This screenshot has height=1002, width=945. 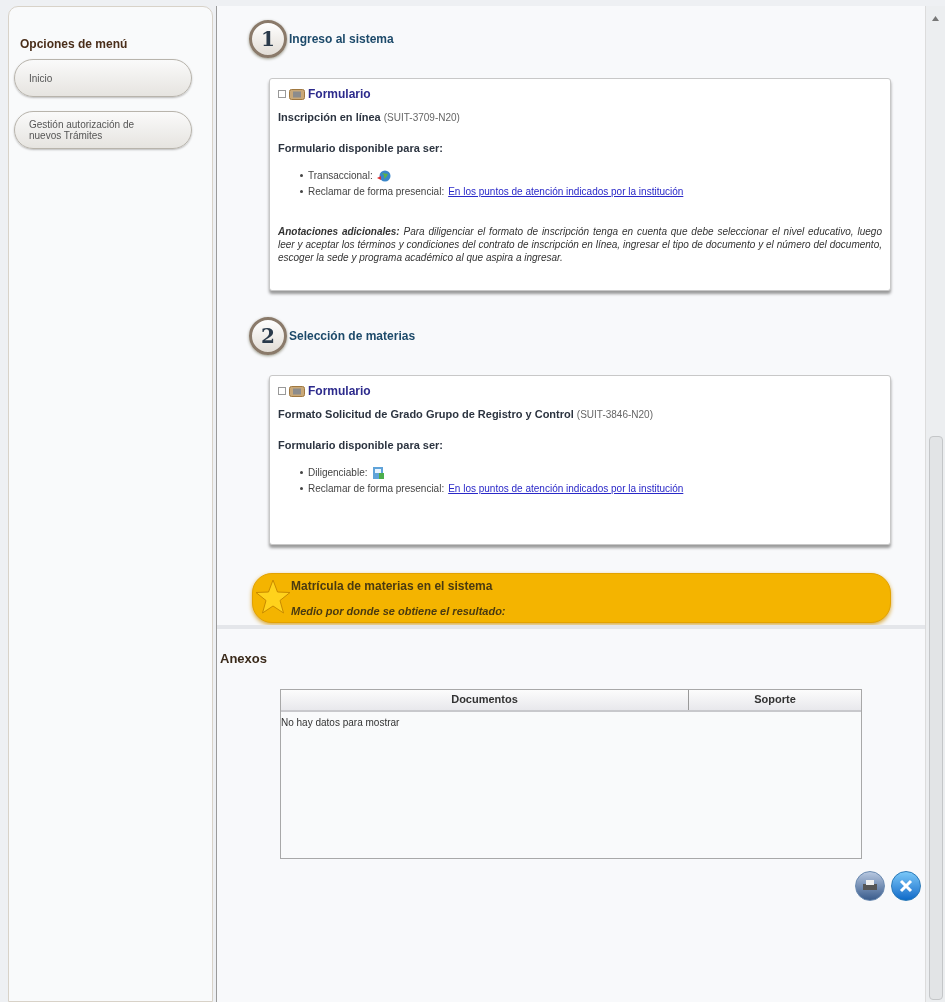 What do you see at coordinates (341, 722) in the screenshot?
I see `empty-message: No hay datos para mostrar` at bounding box center [341, 722].